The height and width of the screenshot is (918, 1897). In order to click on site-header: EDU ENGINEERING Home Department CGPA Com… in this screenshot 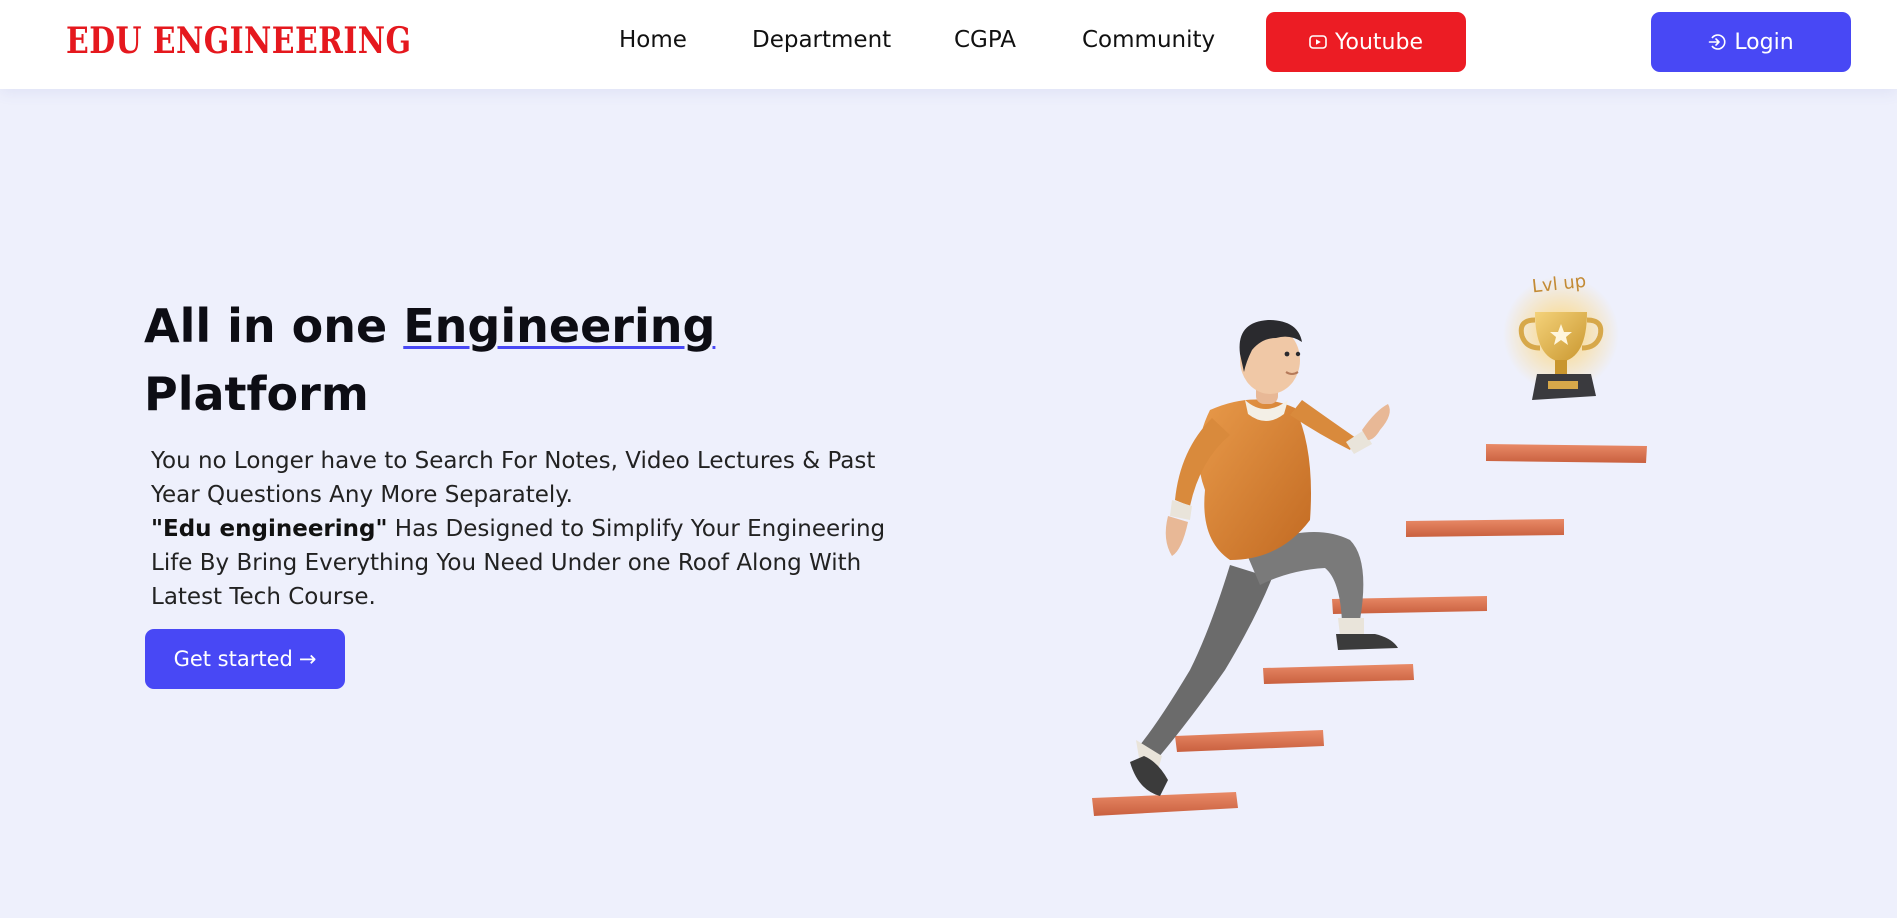, I will do `click(948, 44)`.